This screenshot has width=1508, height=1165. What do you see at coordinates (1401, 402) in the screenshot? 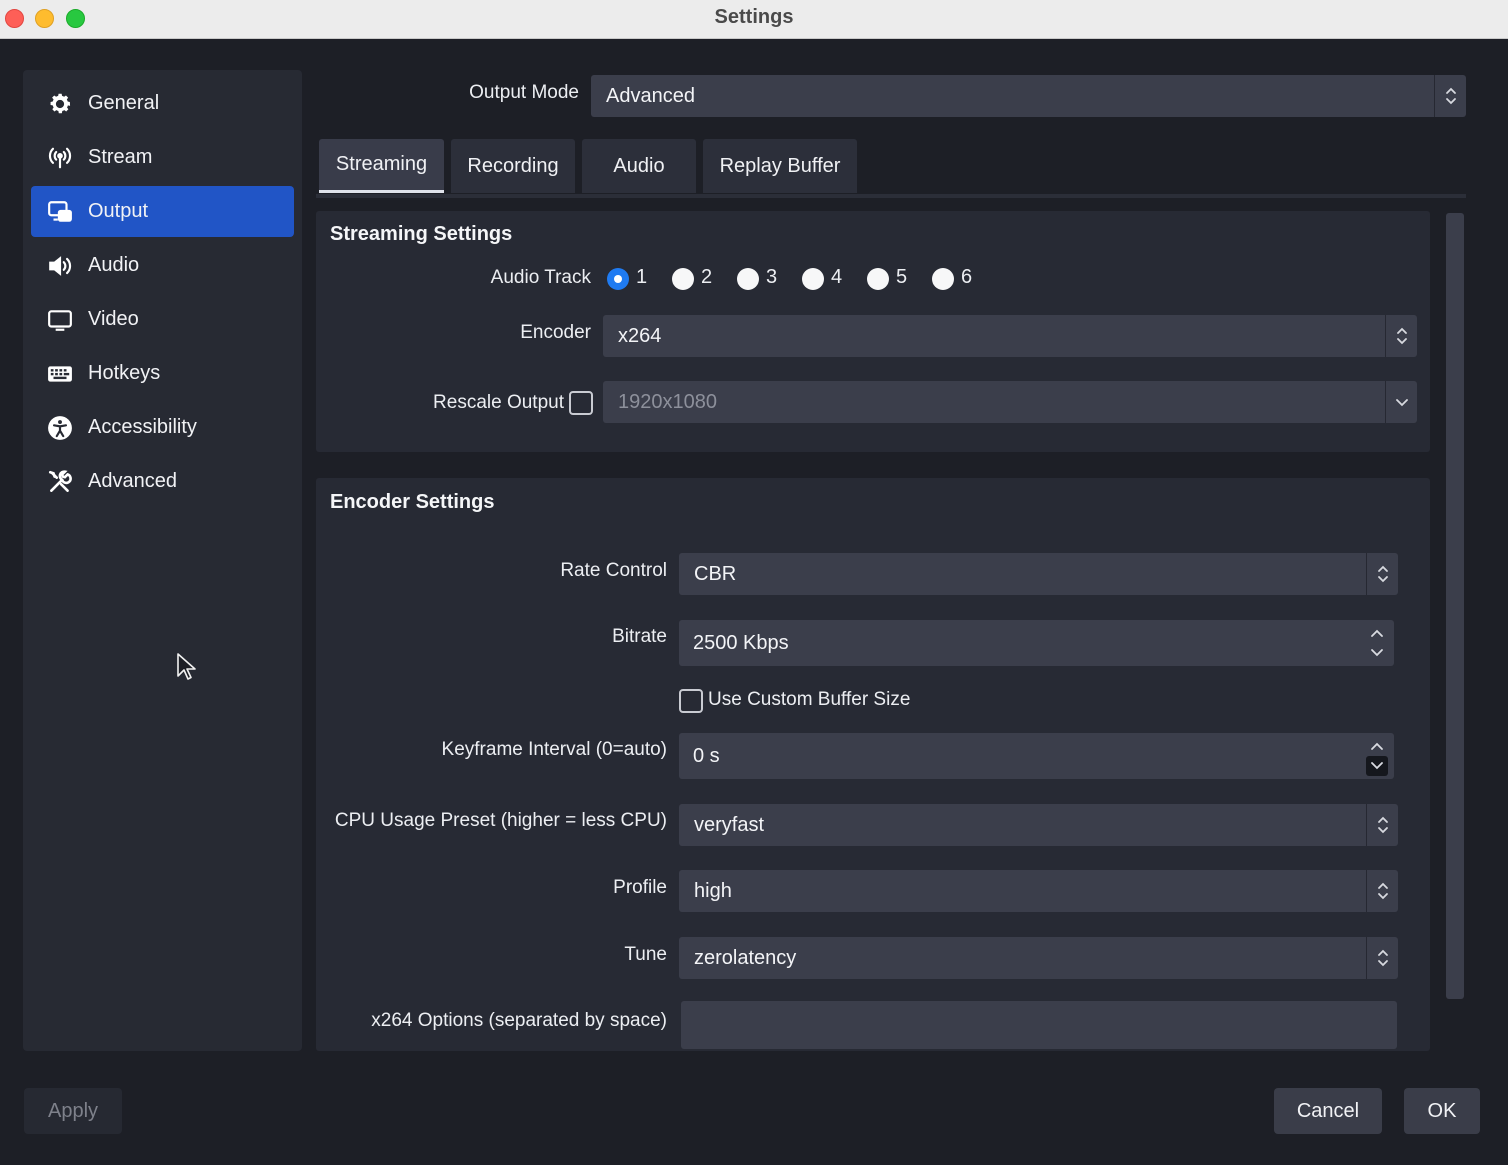
I see `chevron-down-icon` at bounding box center [1401, 402].